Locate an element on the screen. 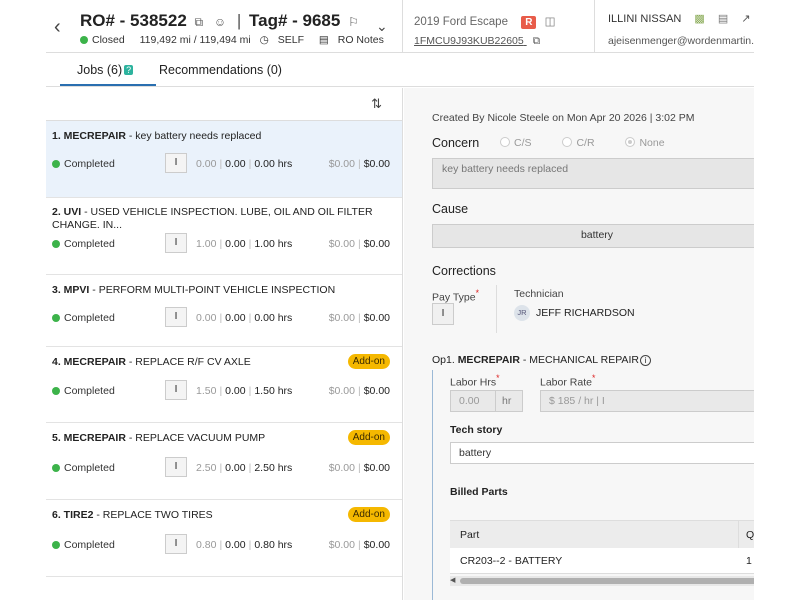 This screenshot has width=800, height=600. col-part: Part is located at coordinates (469, 535).